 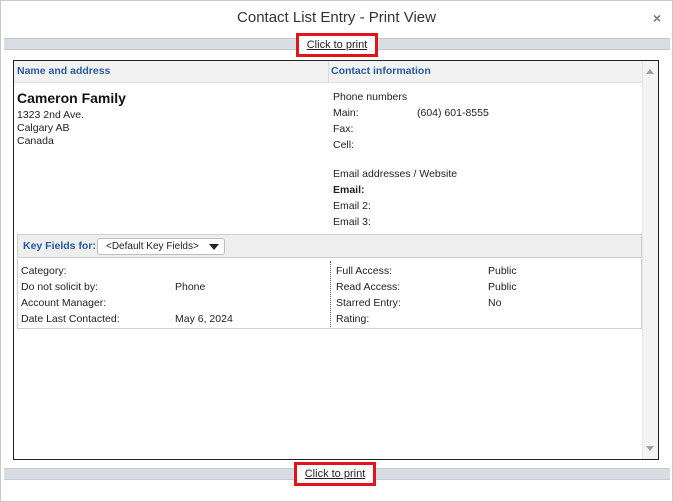 I want to click on field-rating-label: Rating:, so click(x=353, y=319).